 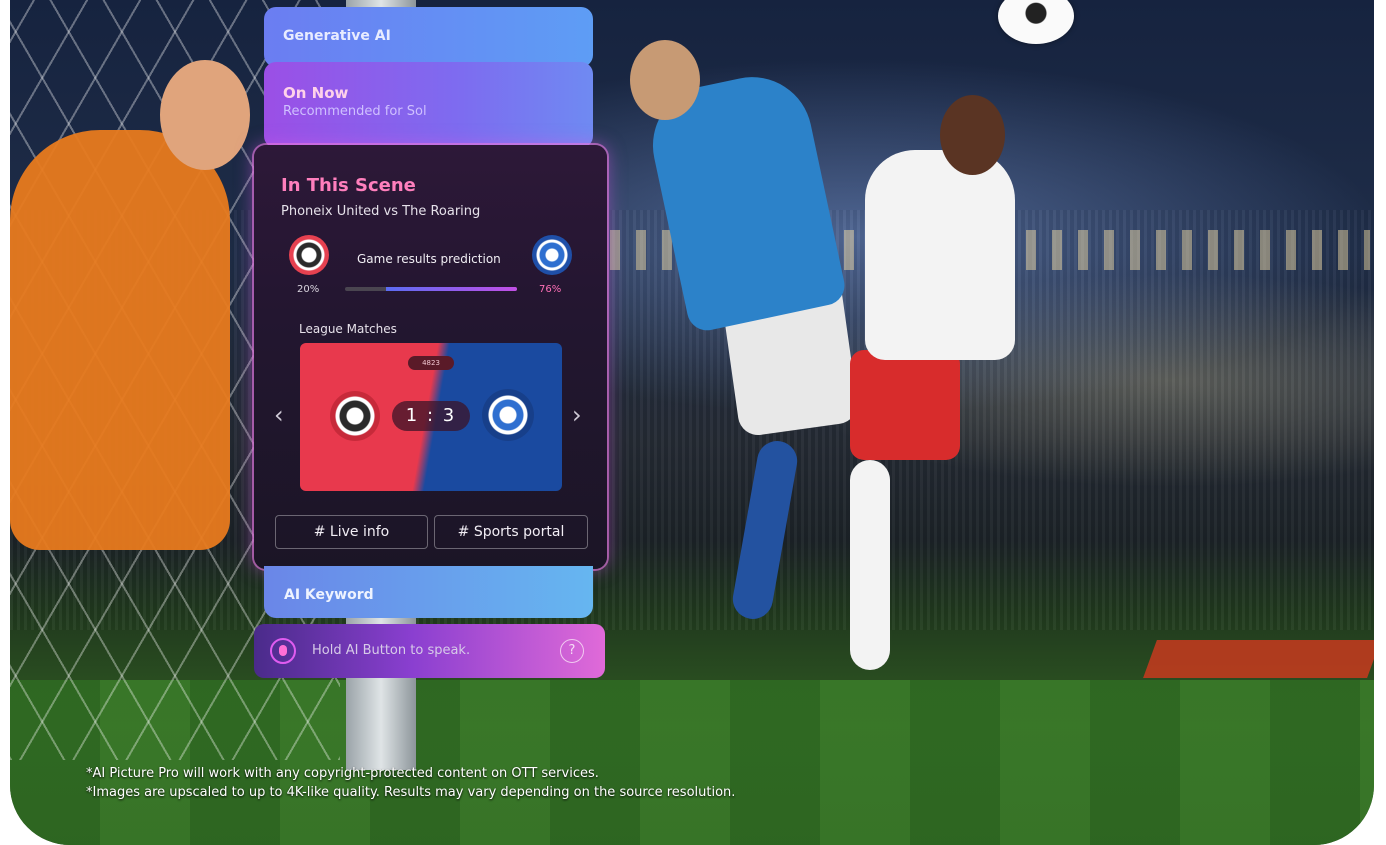 What do you see at coordinates (552, 255) in the screenshot?
I see `away-team-logo` at bounding box center [552, 255].